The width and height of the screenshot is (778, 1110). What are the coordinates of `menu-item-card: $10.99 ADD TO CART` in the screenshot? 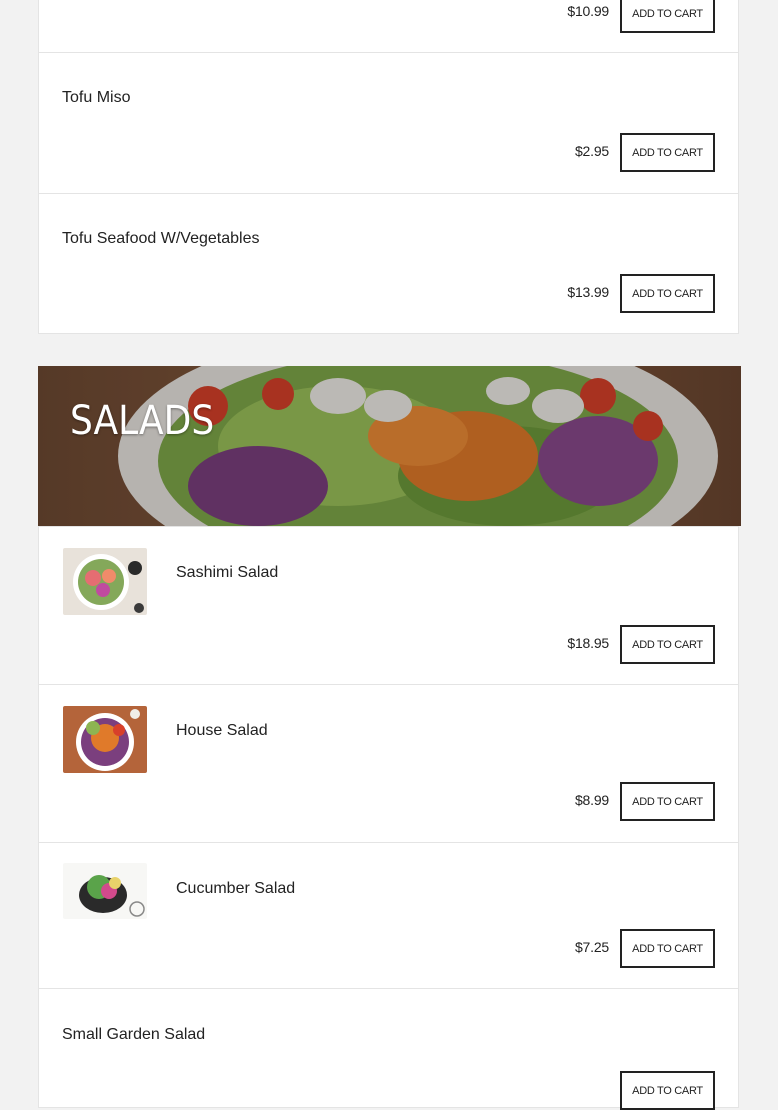 It's located at (388, 26).